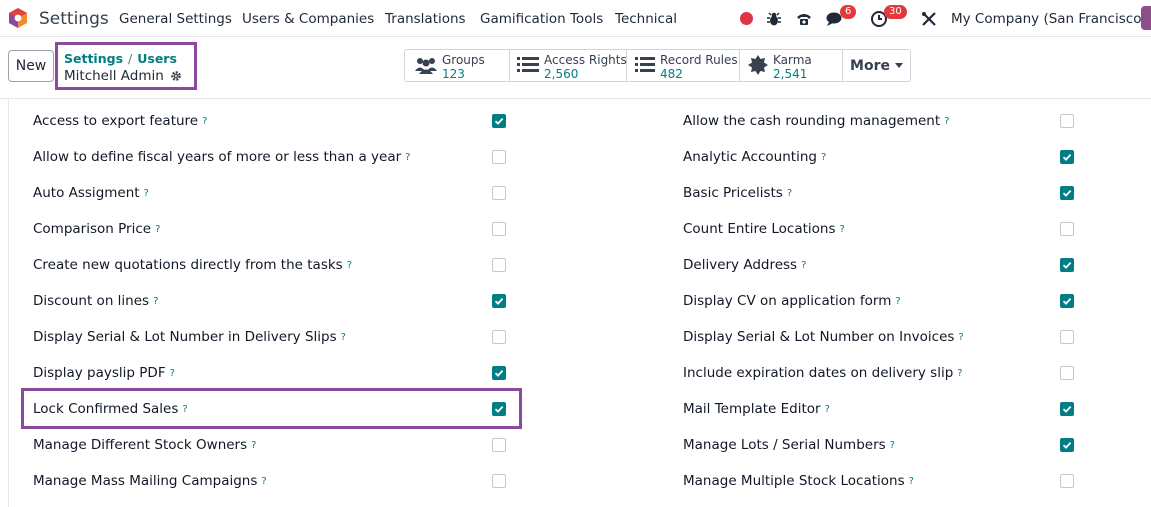 The image size is (1151, 507). What do you see at coordinates (699, 60) in the screenshot?
I see `stat-label: Record Rules` at bounding box center [699, 60].